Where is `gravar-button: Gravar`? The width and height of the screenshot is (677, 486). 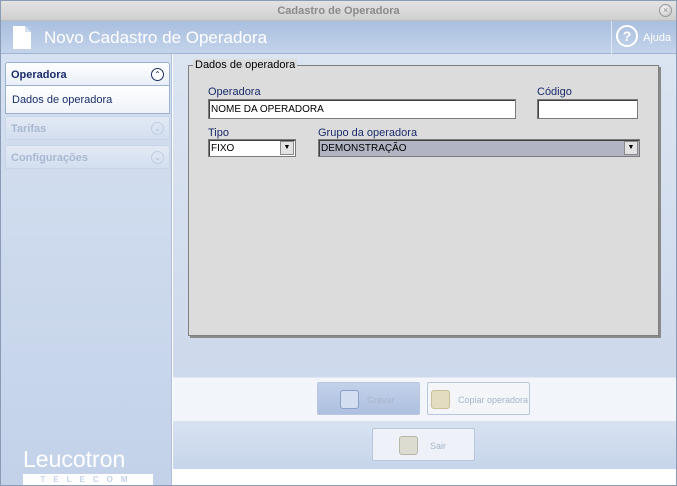
gravar-button: Gravar is located at coordinates (368, 398).